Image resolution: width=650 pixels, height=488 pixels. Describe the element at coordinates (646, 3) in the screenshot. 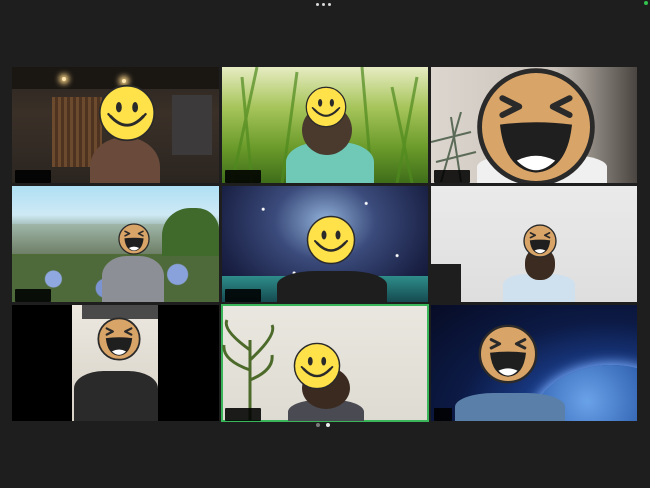

I see `connection-status-icon` at that location.